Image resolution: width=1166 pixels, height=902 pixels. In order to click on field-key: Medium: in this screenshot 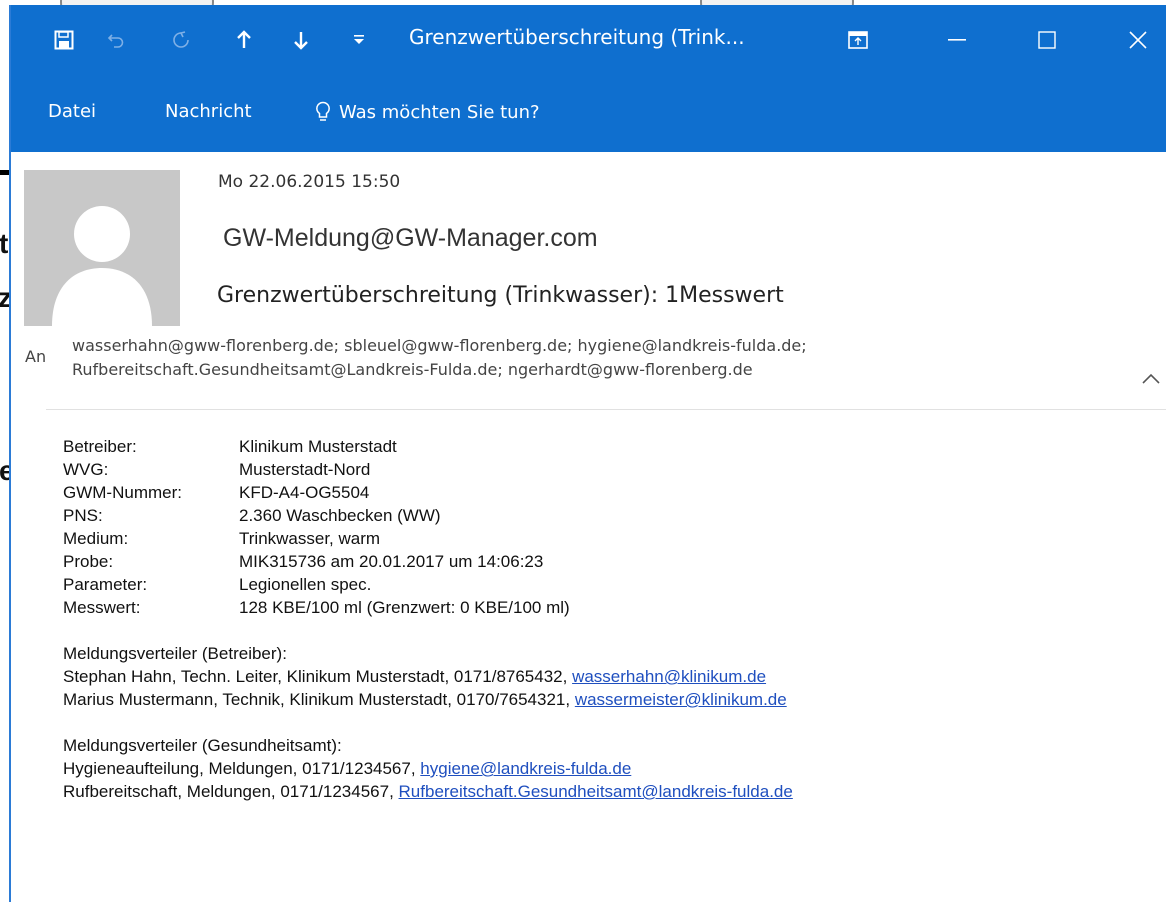, I will do `click(96, 538)`.